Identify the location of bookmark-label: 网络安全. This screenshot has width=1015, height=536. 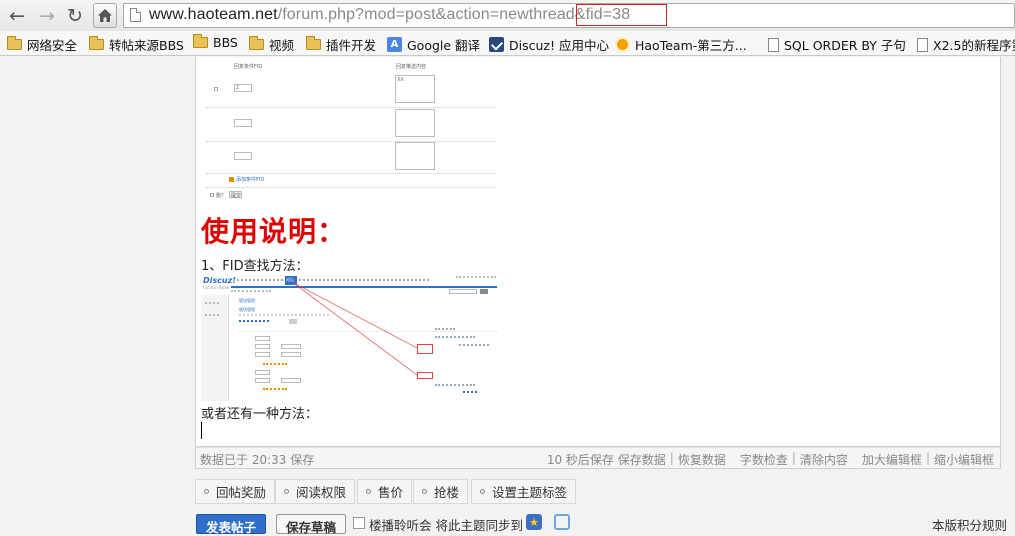
(52, 45).